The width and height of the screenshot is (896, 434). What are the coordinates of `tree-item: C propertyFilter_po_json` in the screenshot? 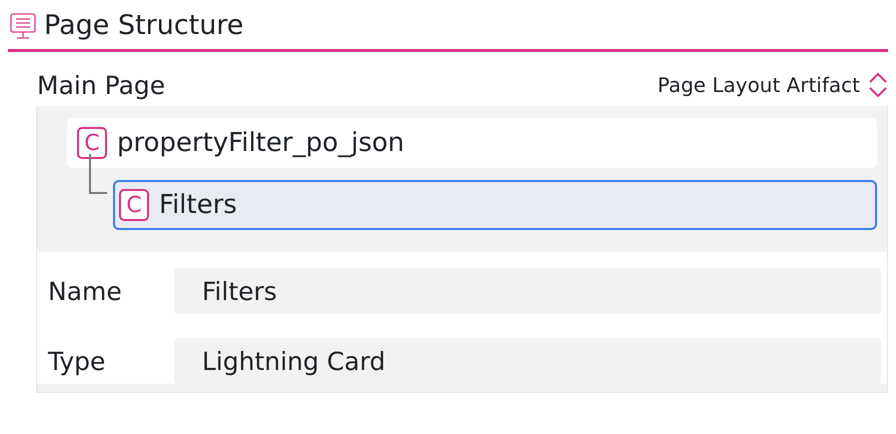 It's located at (472, 143).